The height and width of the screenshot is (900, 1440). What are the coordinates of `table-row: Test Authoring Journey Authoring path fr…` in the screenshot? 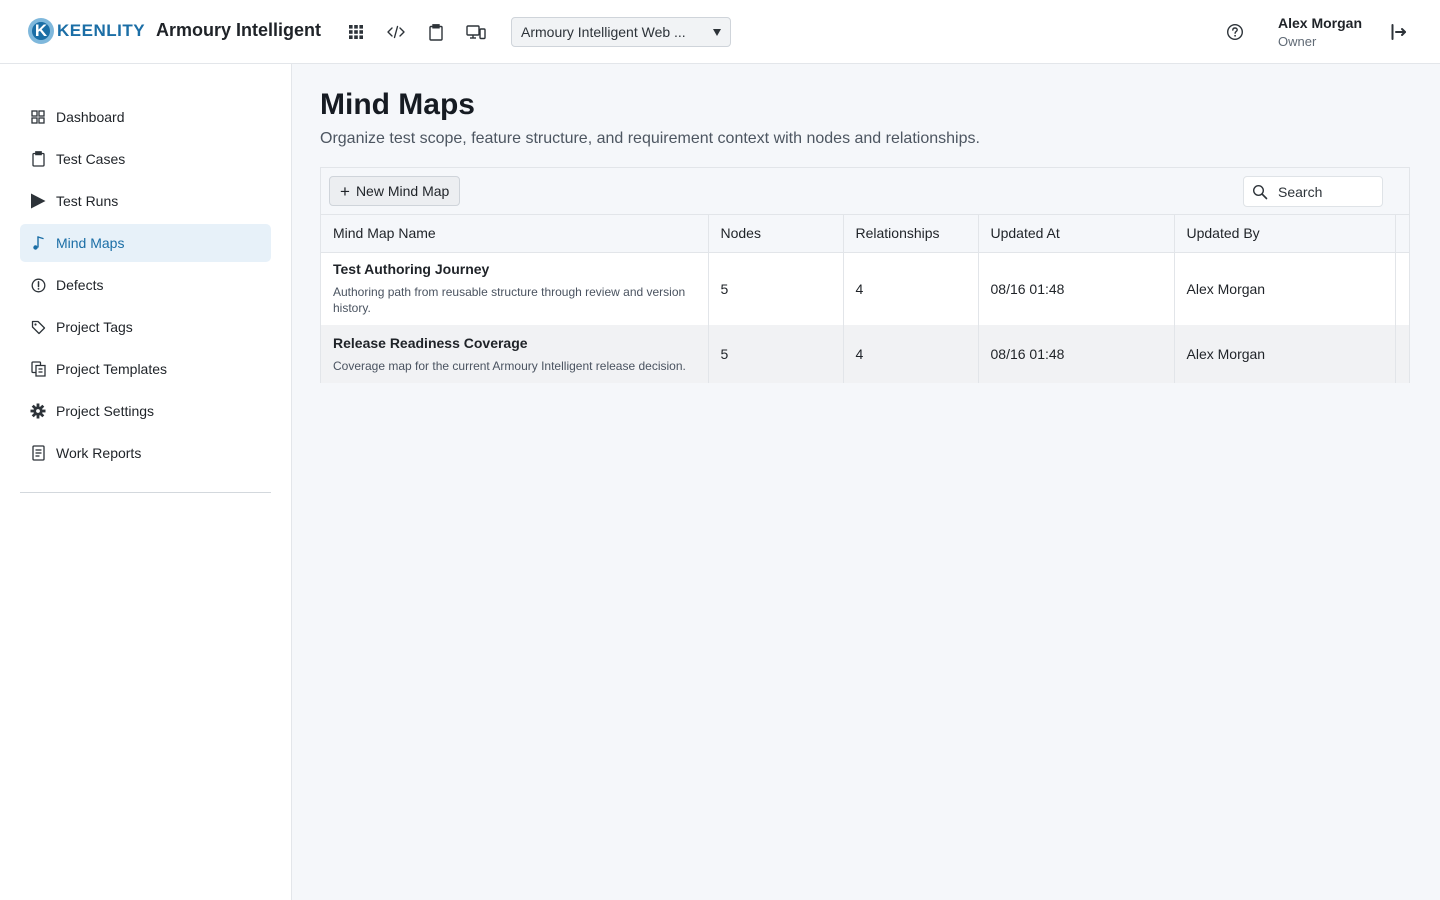 It's located at (865, 288).